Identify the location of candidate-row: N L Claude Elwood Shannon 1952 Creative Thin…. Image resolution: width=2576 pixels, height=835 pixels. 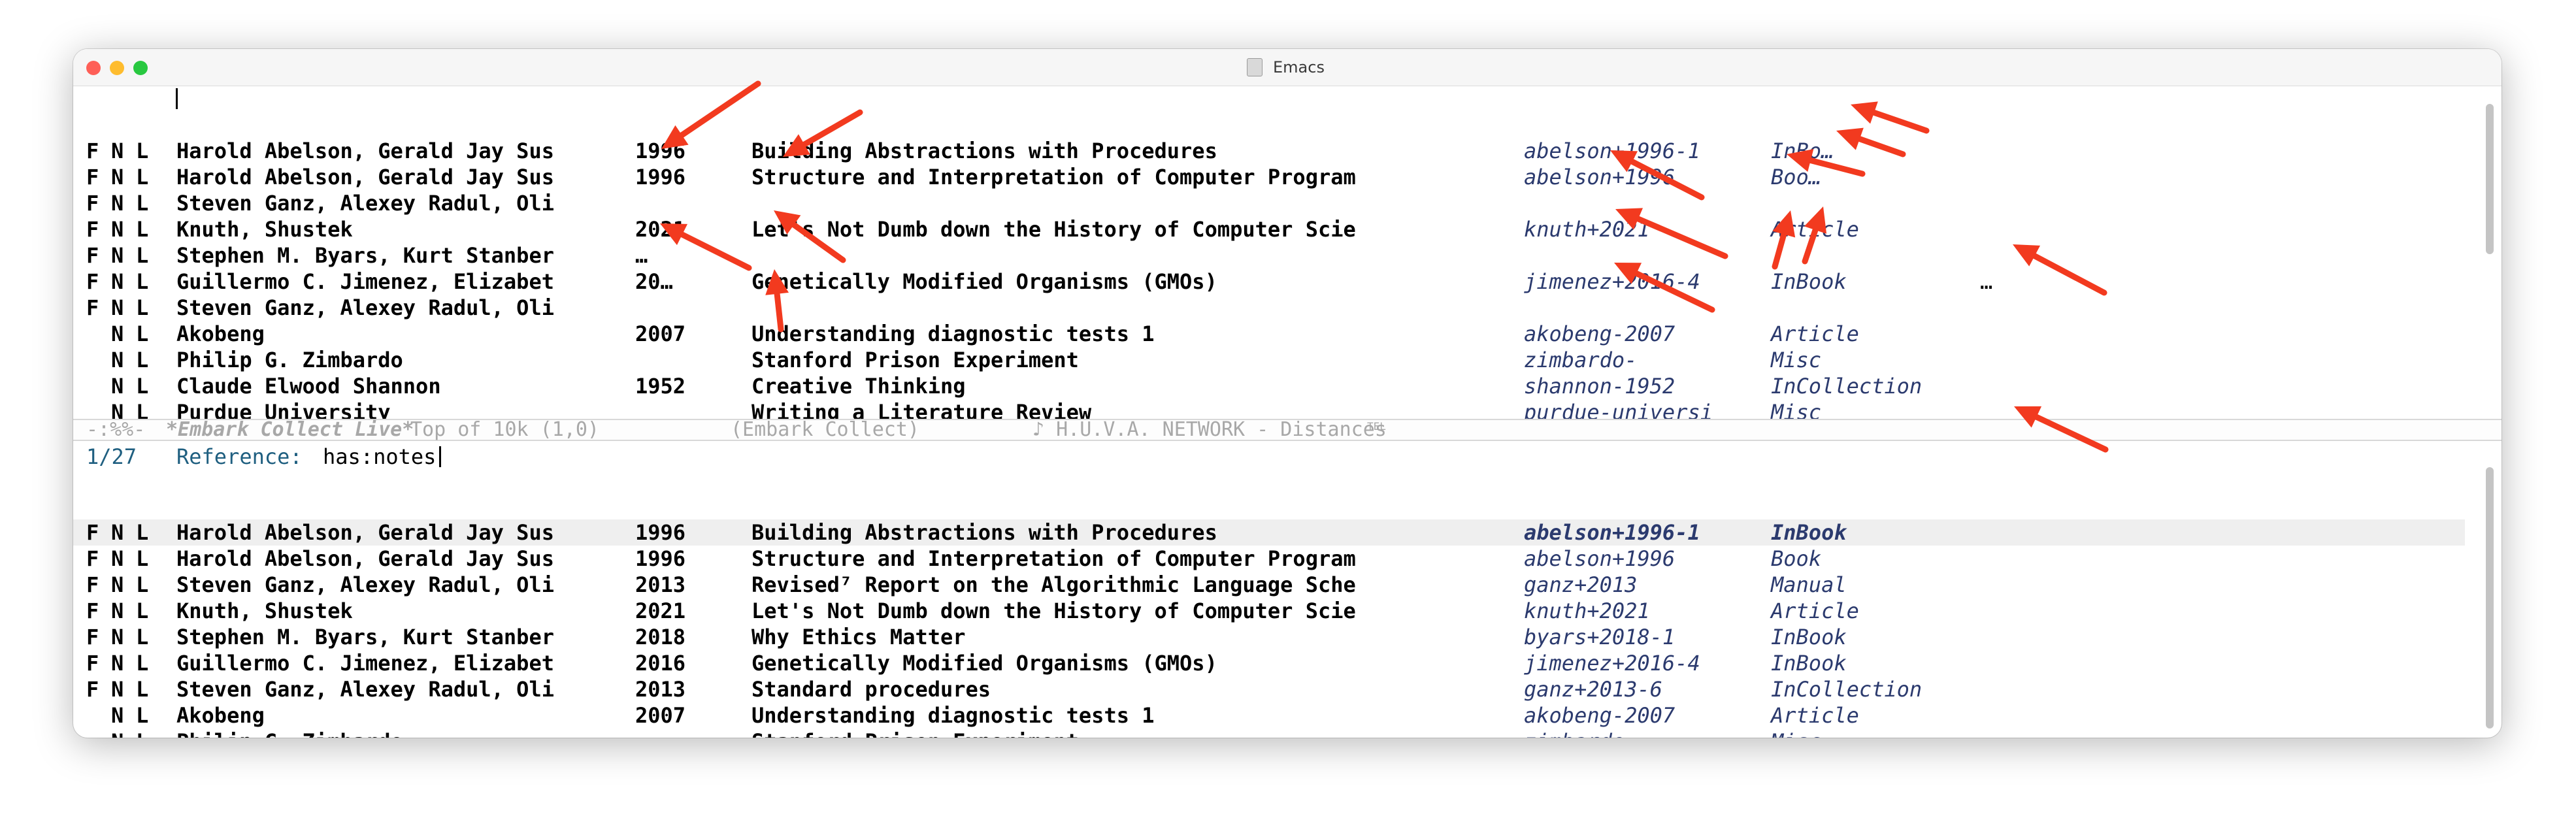
(1269, 386).